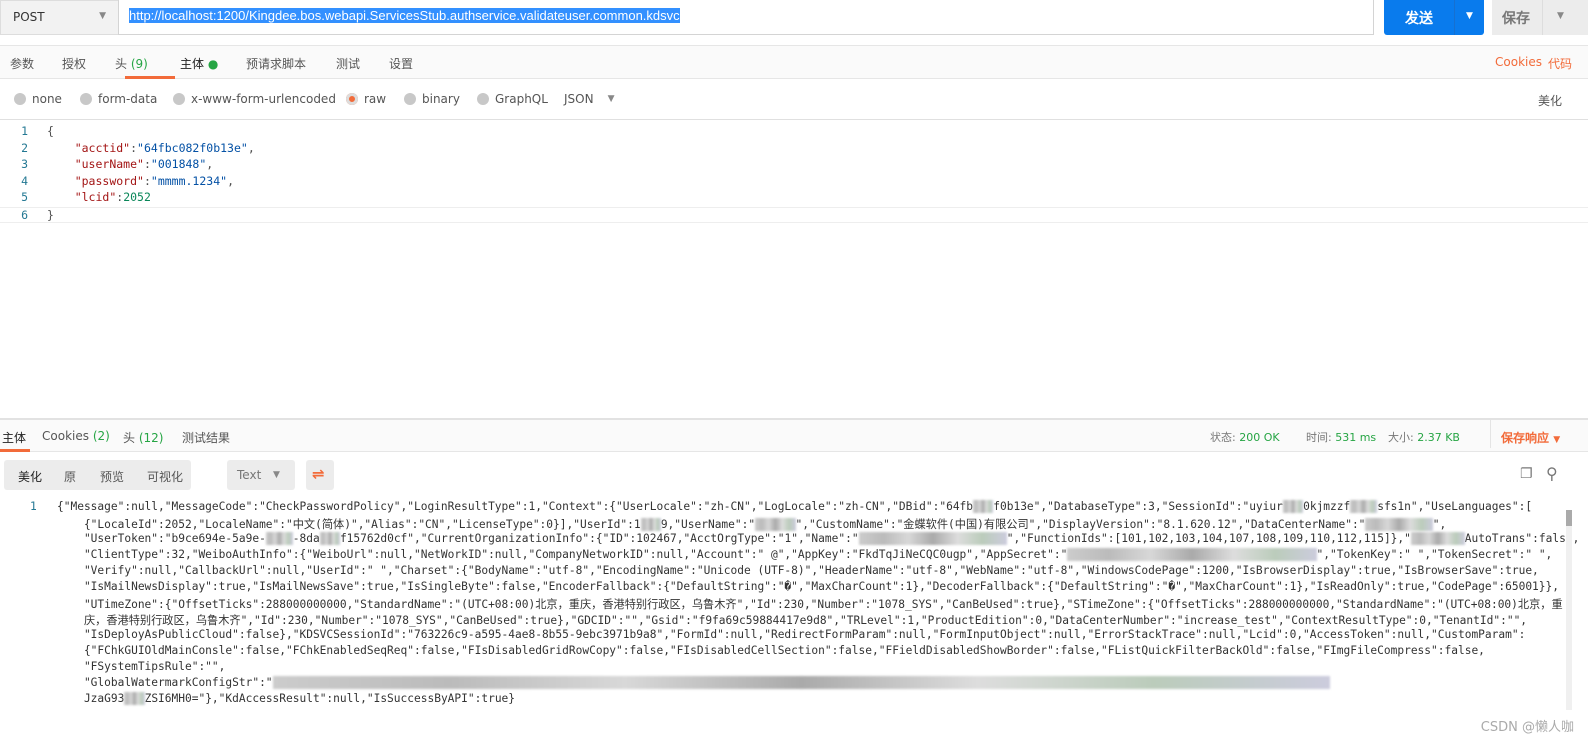 Image resolution: width=1588 pixels, height=749 pixels. What do you see at coordinates (1490, 434) in the screenshot?
I see `divider` at bounding box center [1490, 434].